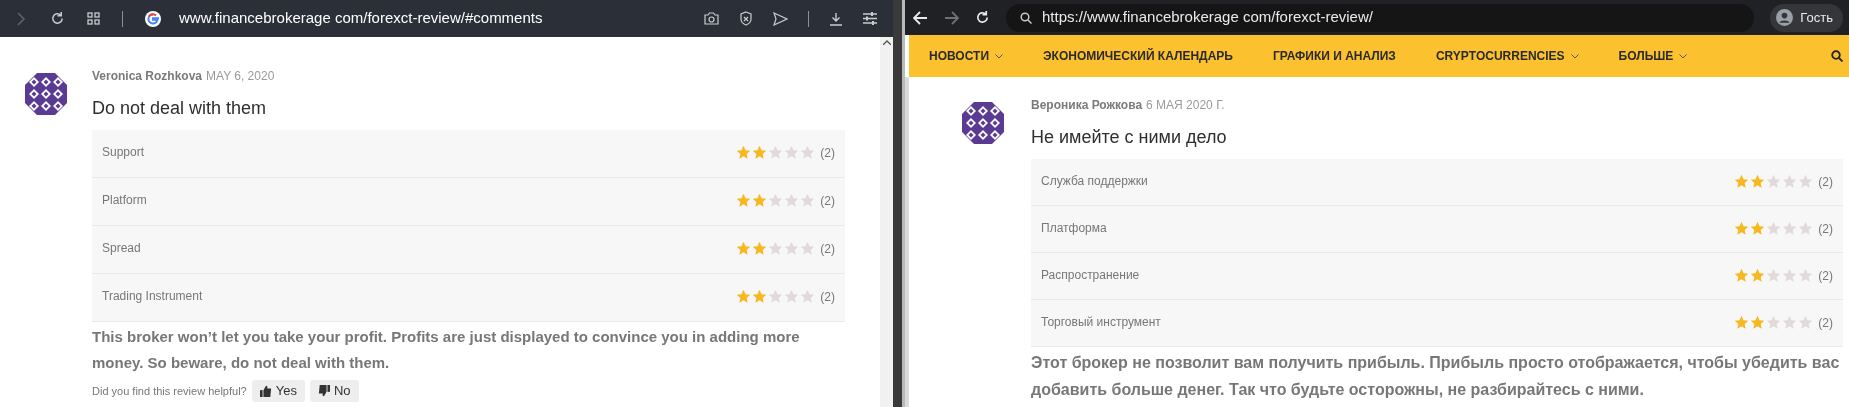 Image resolution: width=1849 pixels, height=407 pixels. Describe the element at coordinates (1507, 56) in the screenshot. I see `nav-link: CRYPTOCURRENCIES` at that location.